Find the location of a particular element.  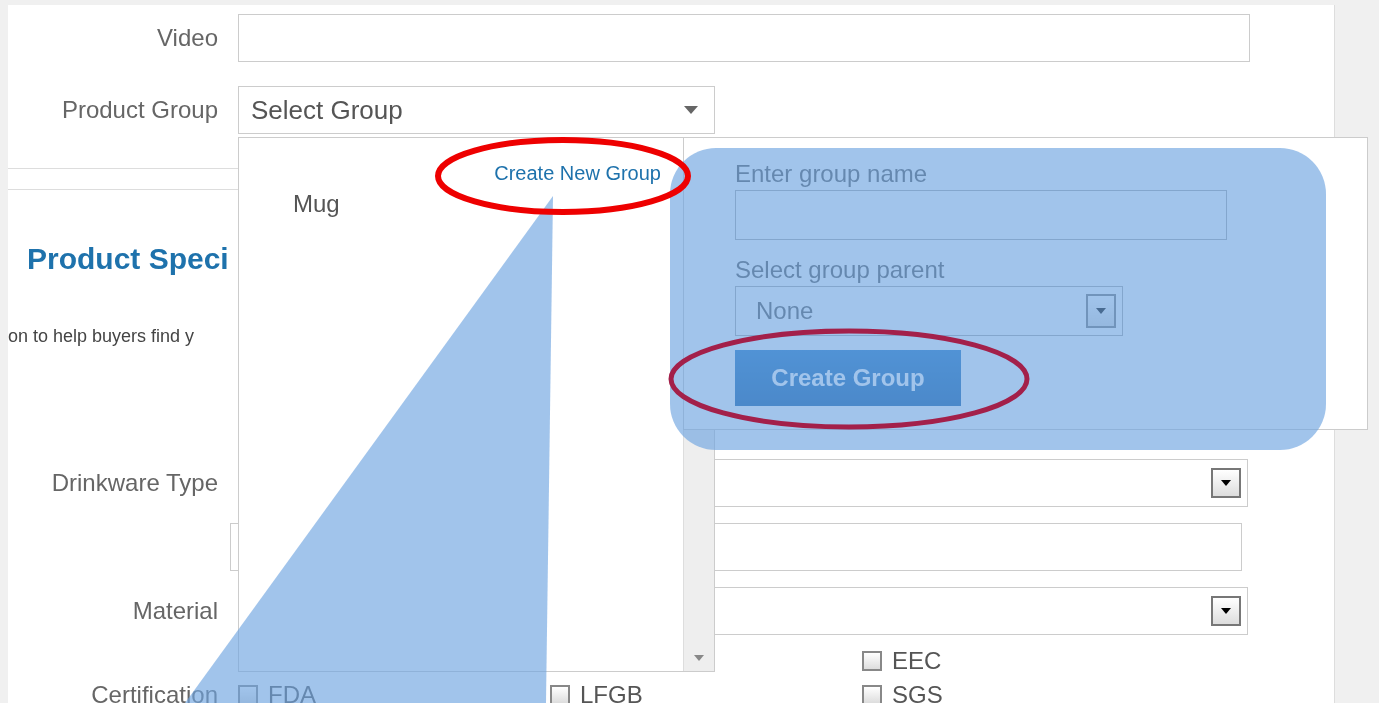

dropdown-option: Mug is located at coordinates (316, 204).